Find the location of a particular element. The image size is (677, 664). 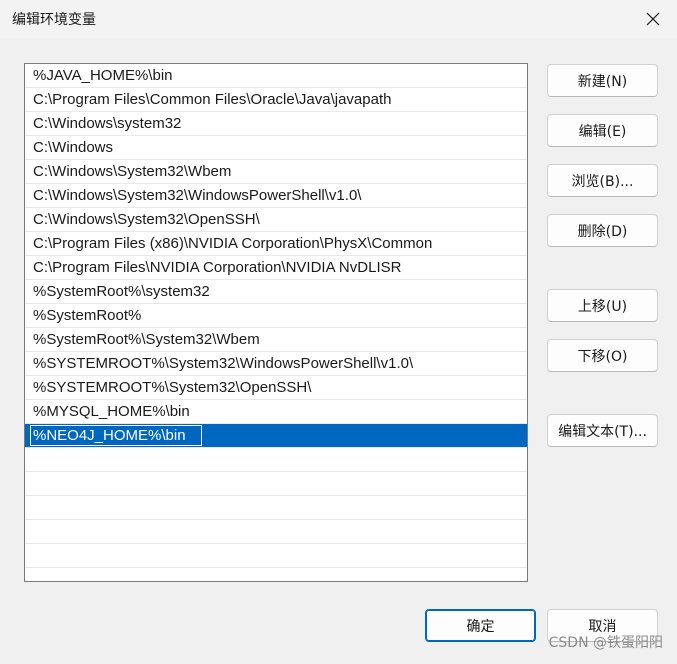

path-edit-input: %NEO4J_HOME%\bin is located at coordinates (116, 435).